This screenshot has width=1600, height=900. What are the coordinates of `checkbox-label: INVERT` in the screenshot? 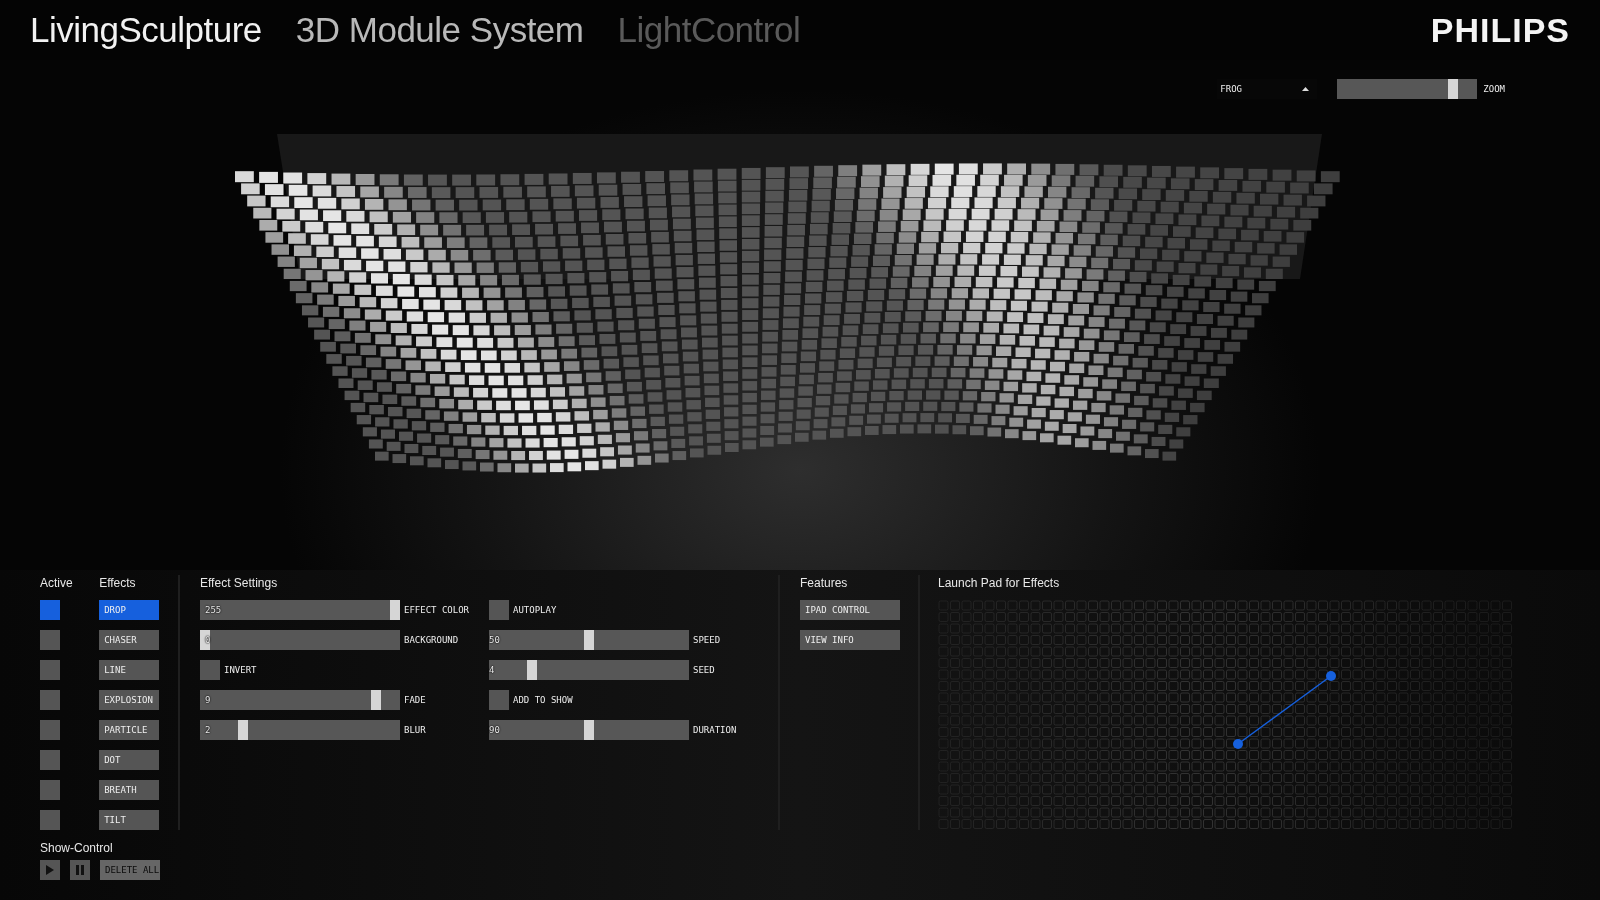 It's located at (240, 670).